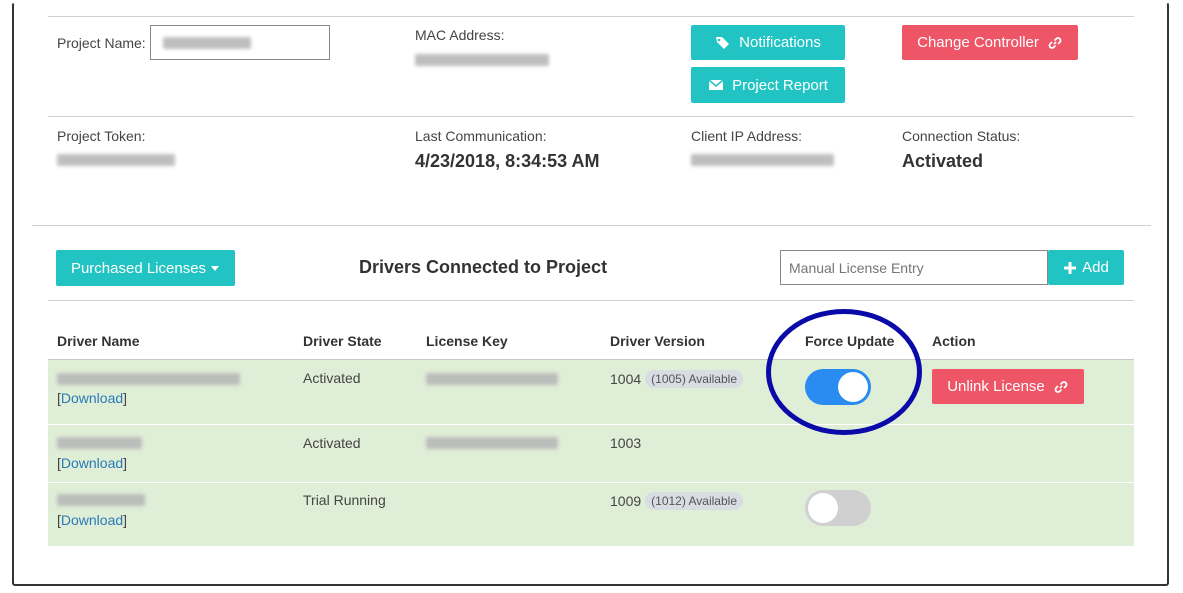 The height and width of the screenshot is (593, 1183). What do you see at coordinates (850, 341) in the screenshot?
I see `col-force-update: Force Update` at bounding box center [850, 341].